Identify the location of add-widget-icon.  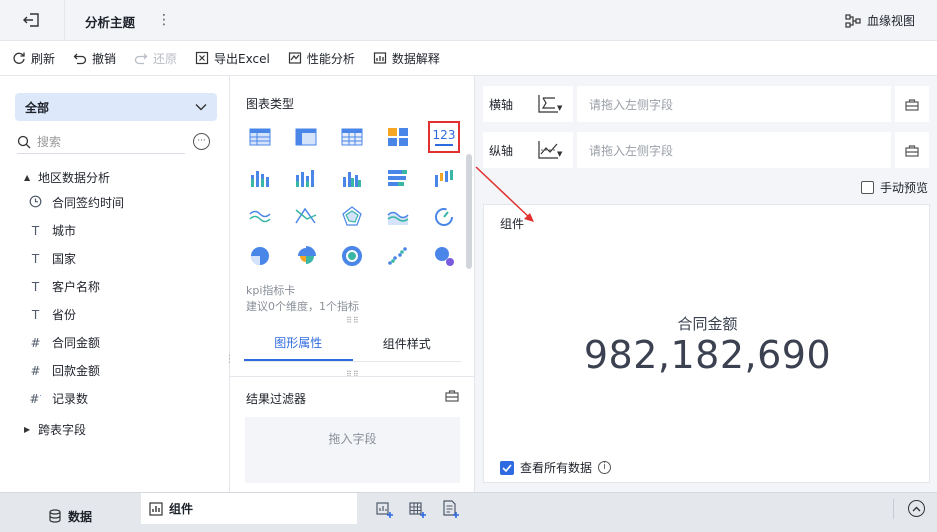
(385, 509).